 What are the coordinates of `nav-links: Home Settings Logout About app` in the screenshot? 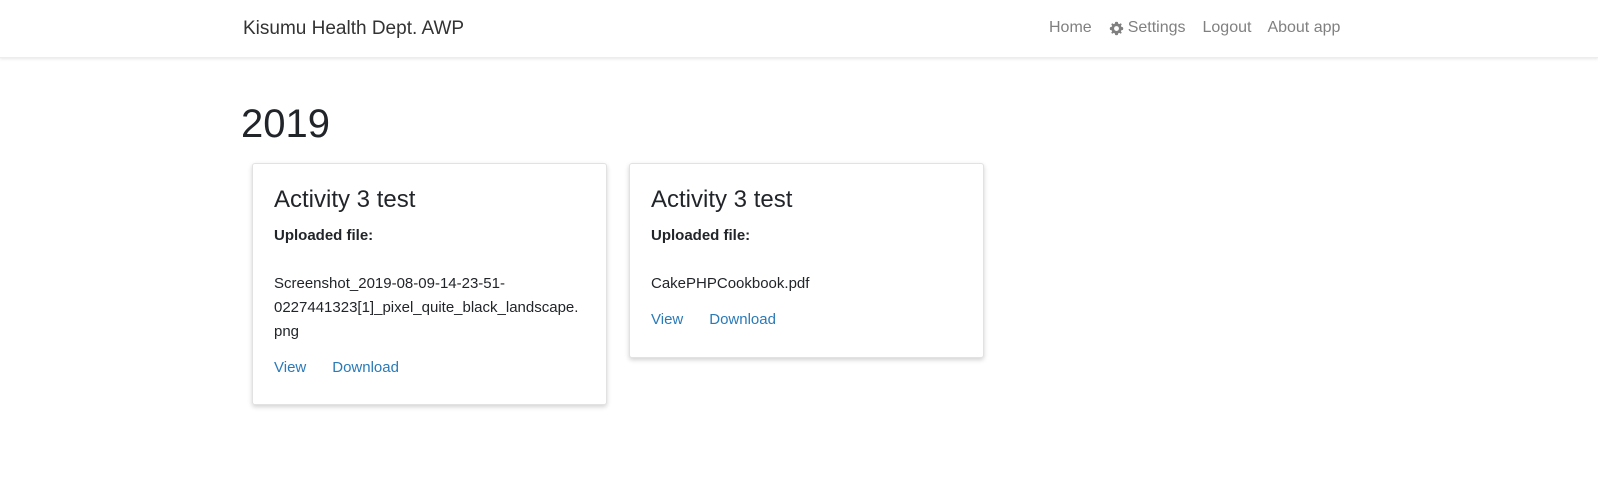 It's located at (1194, 28).